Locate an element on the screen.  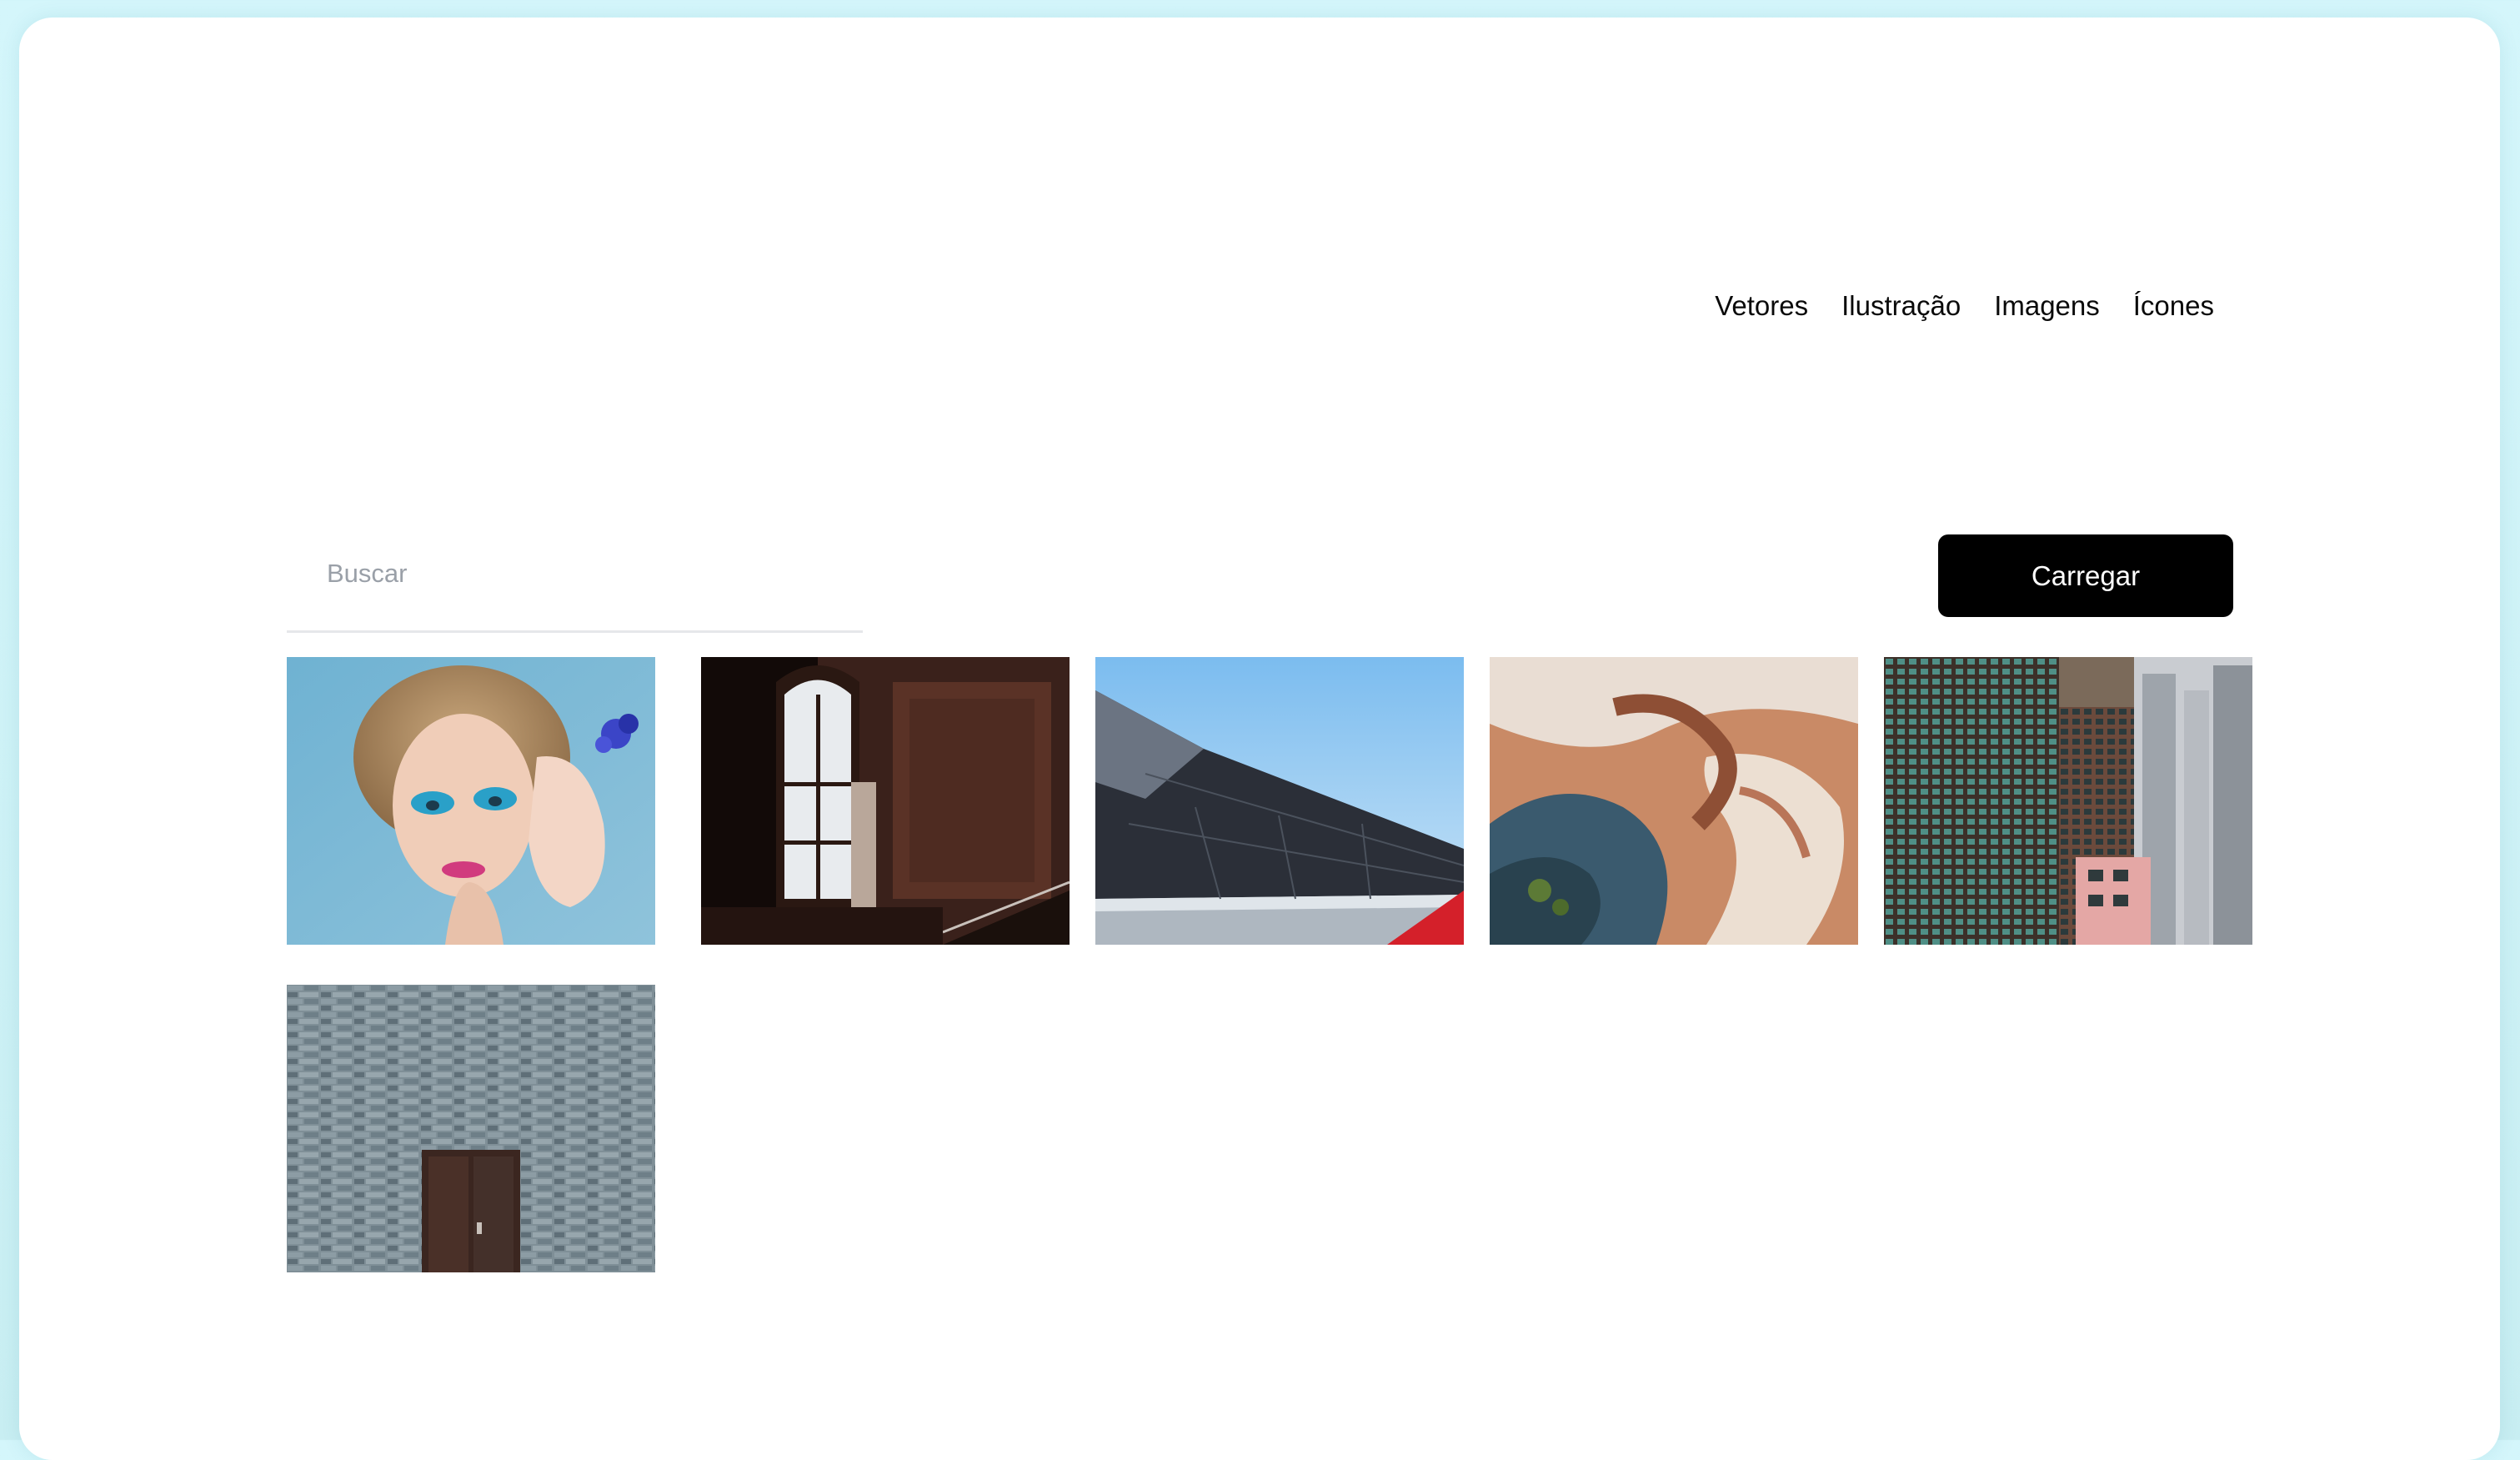
gallery-image-wall-door is located at coordinates (471, 1128).